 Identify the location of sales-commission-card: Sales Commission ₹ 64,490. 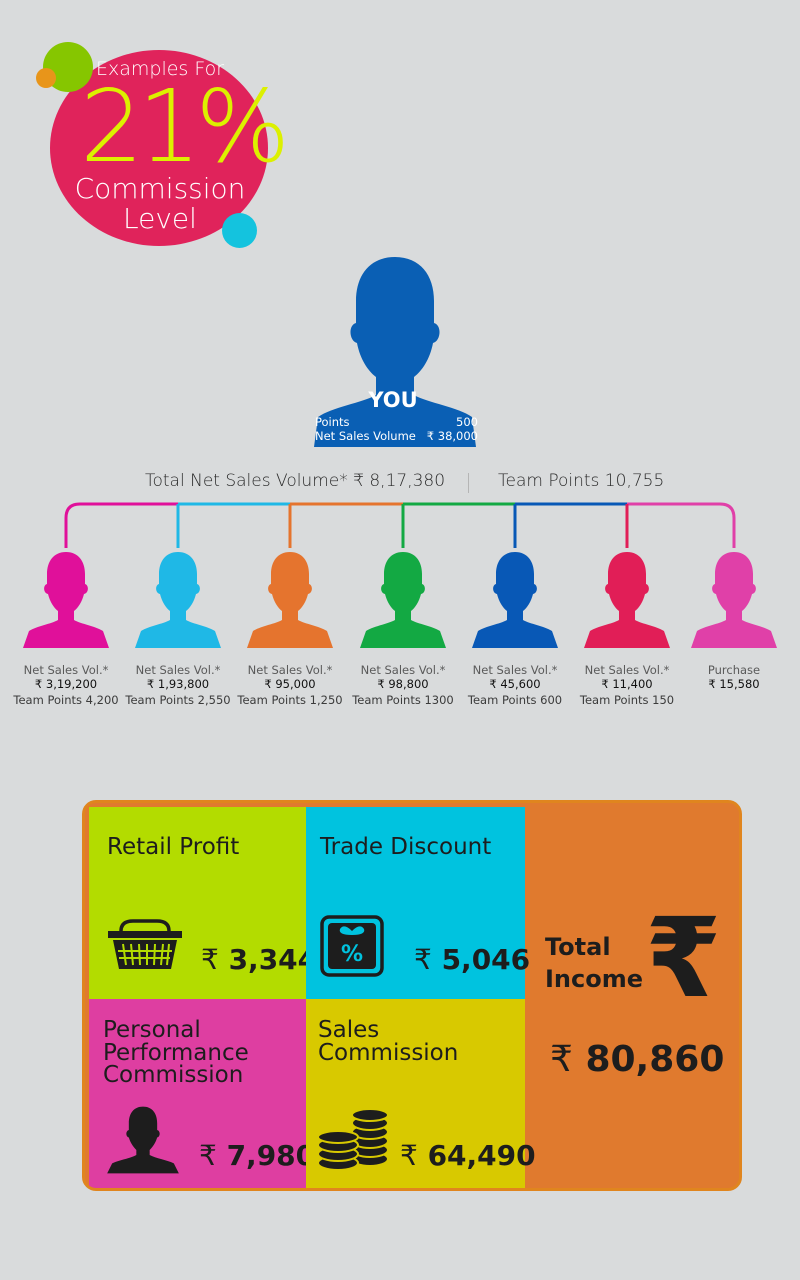
(421, 1093).